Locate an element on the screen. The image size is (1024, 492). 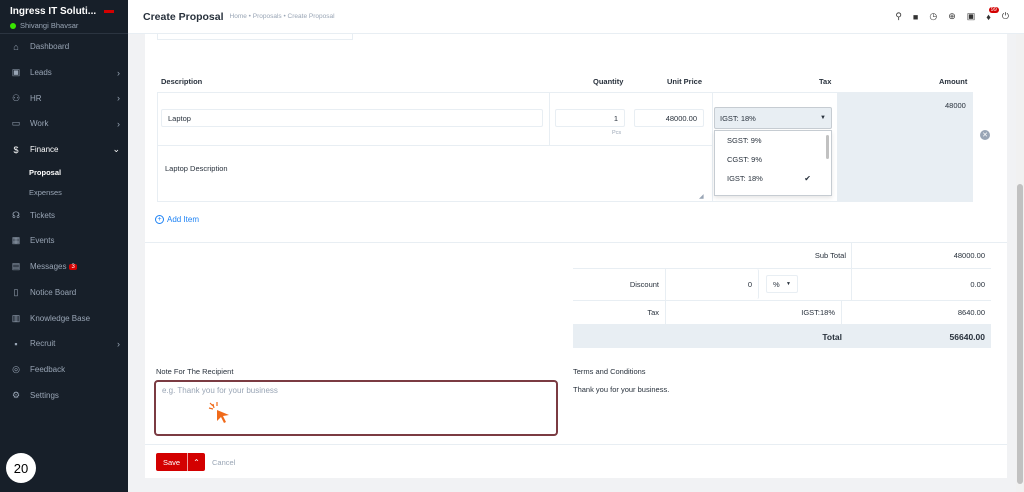
subtotal-row: Sub Total 48000.00 is located at coordinates (782, 255).